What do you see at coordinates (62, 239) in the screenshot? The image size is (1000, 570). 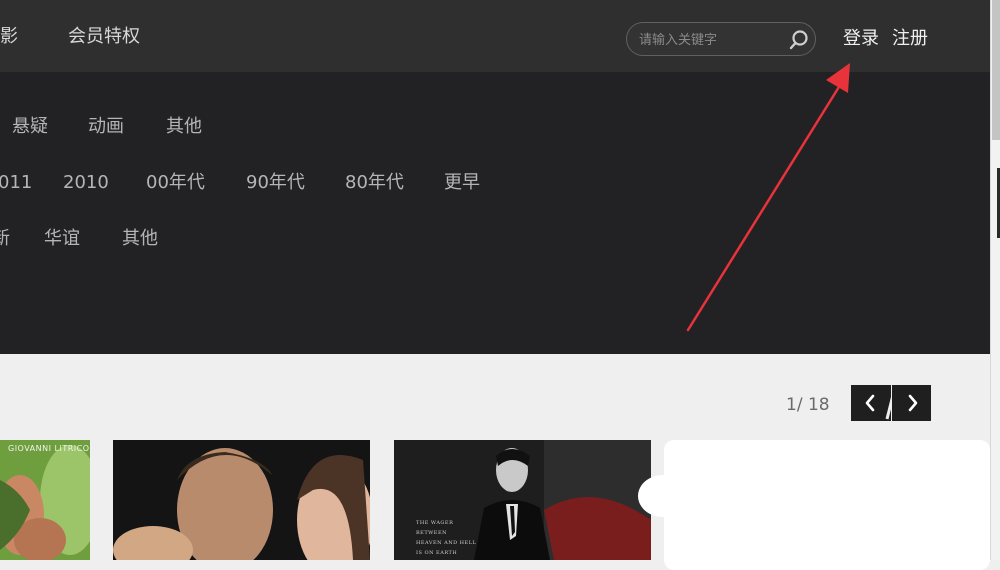 I see `filter-studio-huayi: 华谊` at bounding box center [62, 239].